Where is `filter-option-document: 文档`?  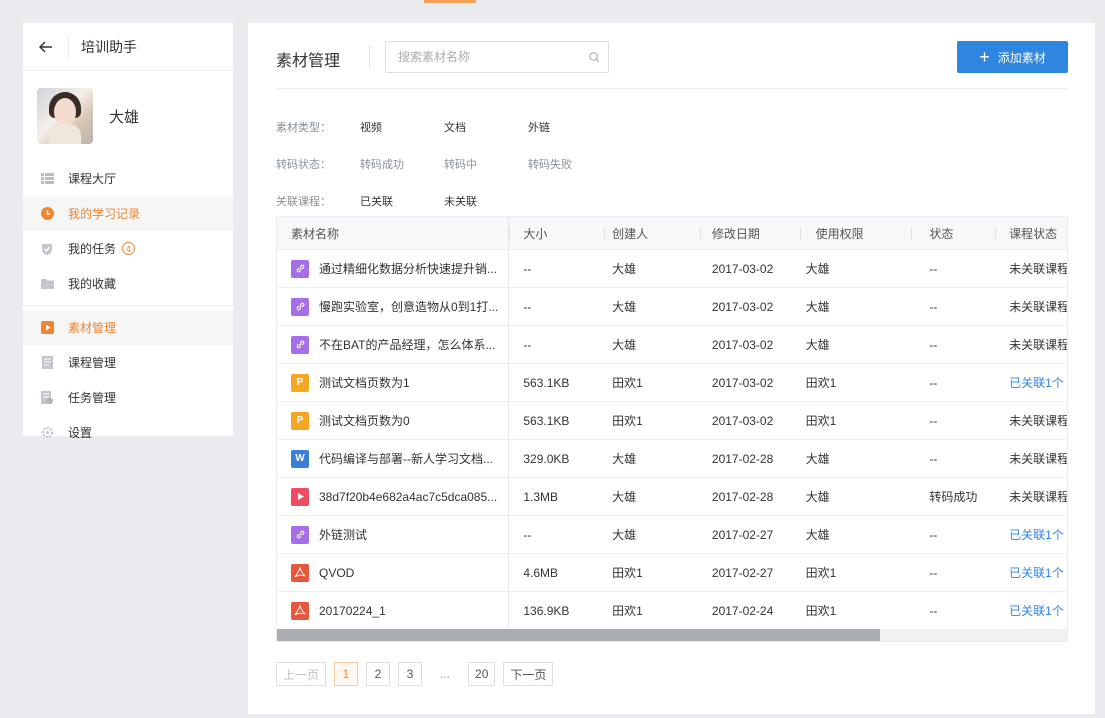
filter-option-document: 文档 is located at coordinates (486, 127).